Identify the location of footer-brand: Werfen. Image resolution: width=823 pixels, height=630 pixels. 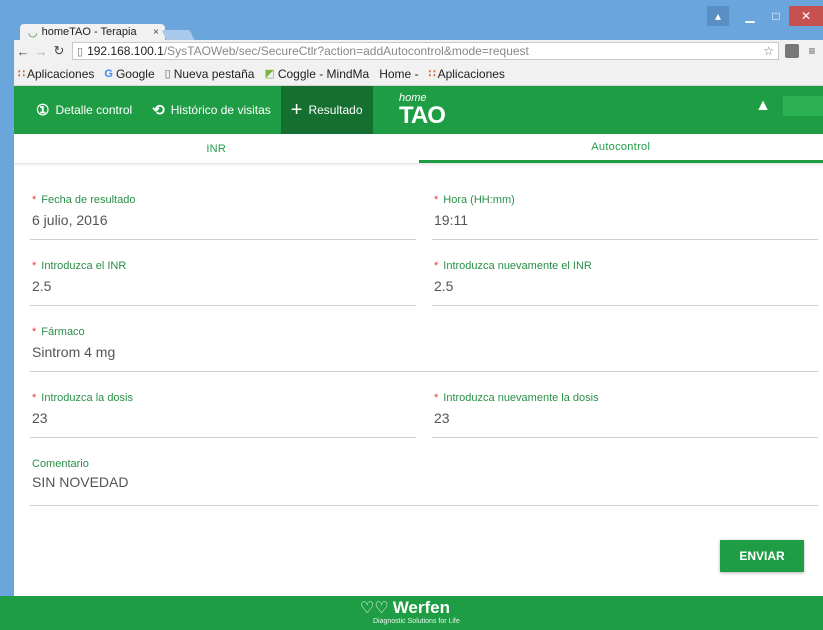
(421, 607).